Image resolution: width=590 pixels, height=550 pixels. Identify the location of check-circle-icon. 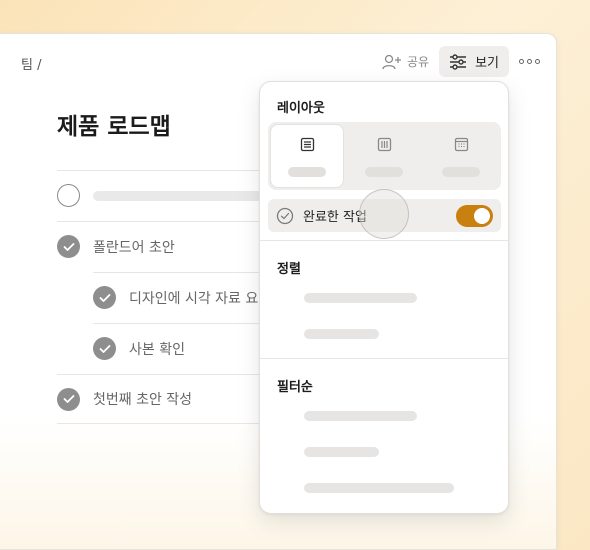
(285, 215).